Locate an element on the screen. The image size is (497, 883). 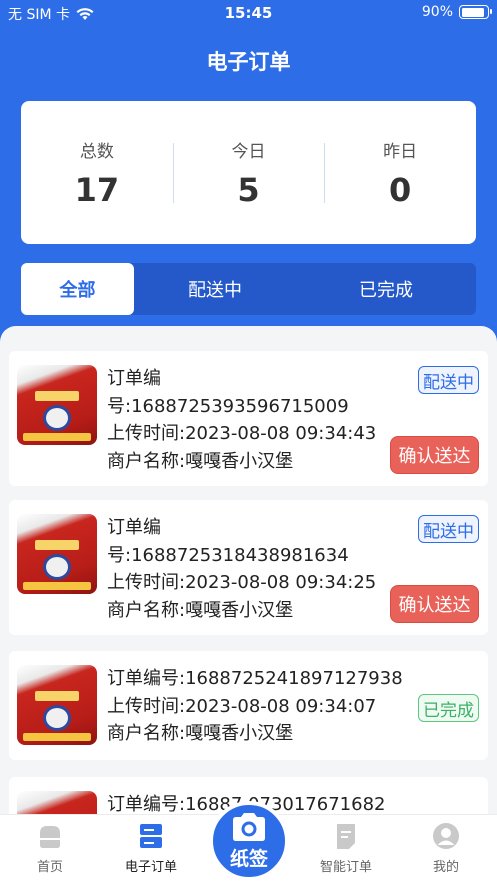
home-icon is located at coordinates (50, 837).